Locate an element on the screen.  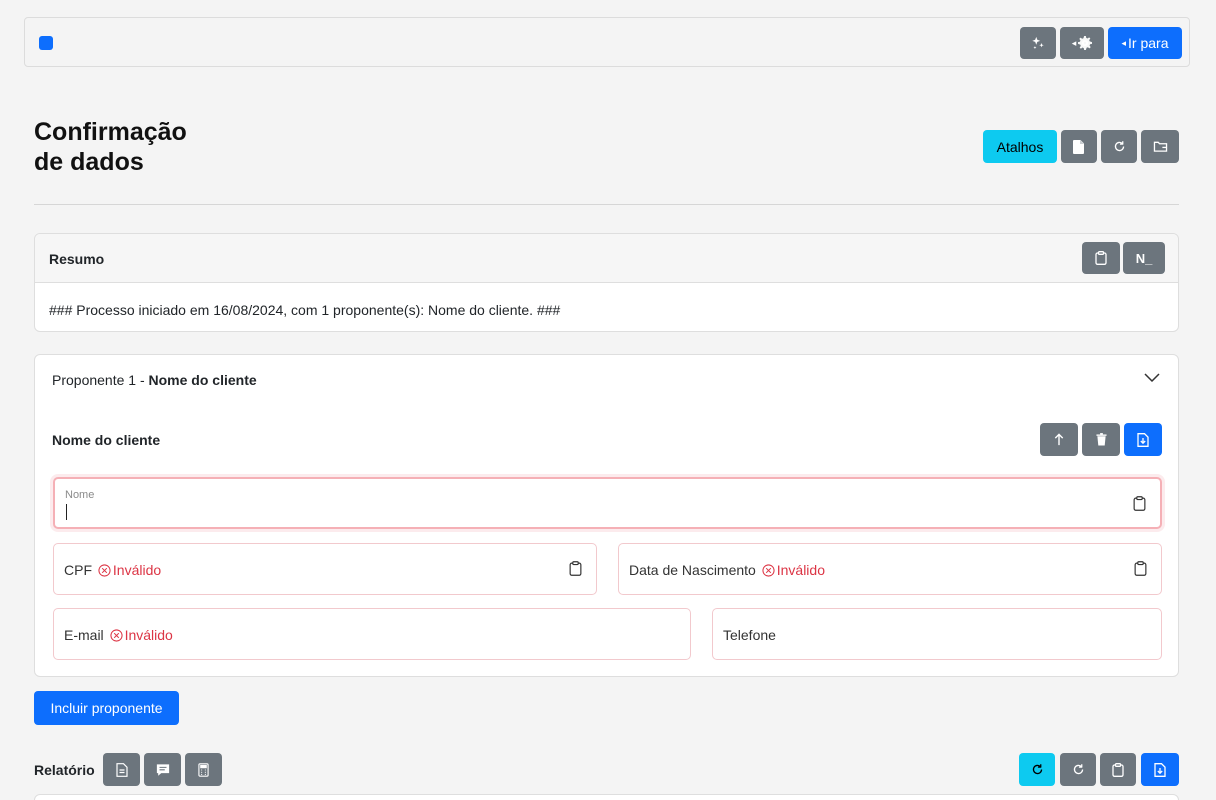
gear-icon is located at coordinates (1085, 43).